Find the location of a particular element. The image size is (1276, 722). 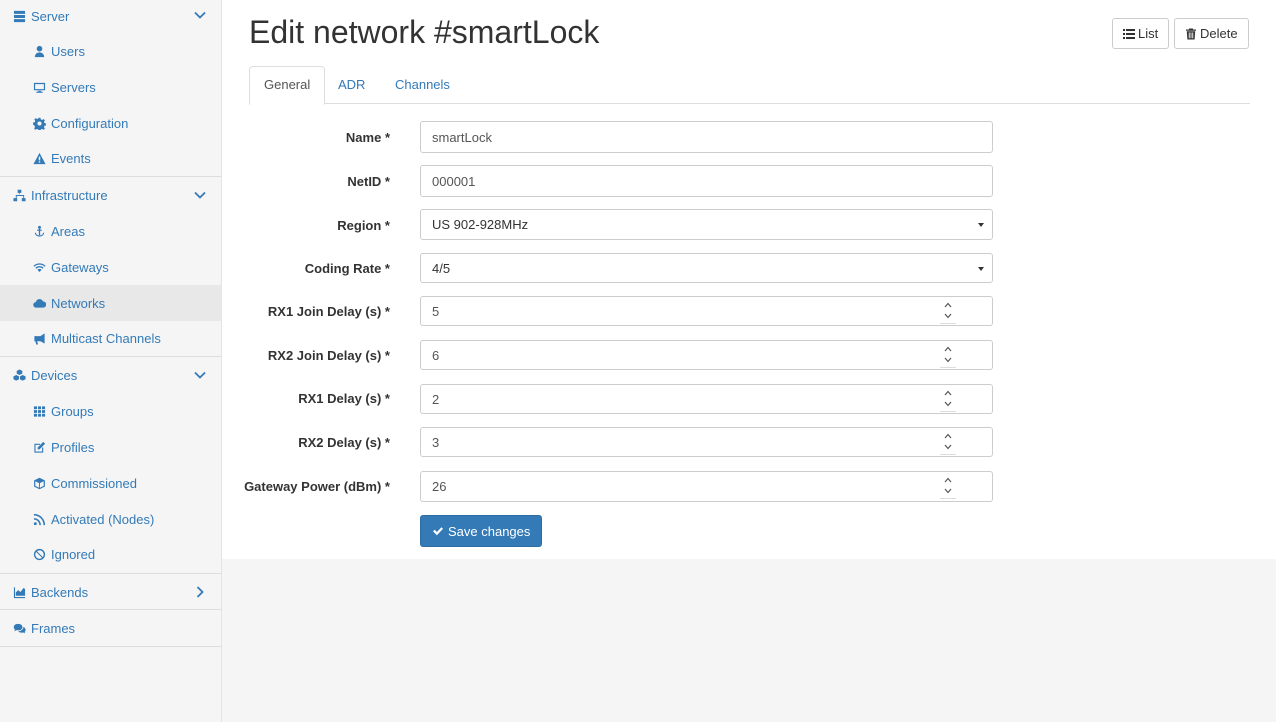

tab-adr: ADR is located at coordinates (351, 85).